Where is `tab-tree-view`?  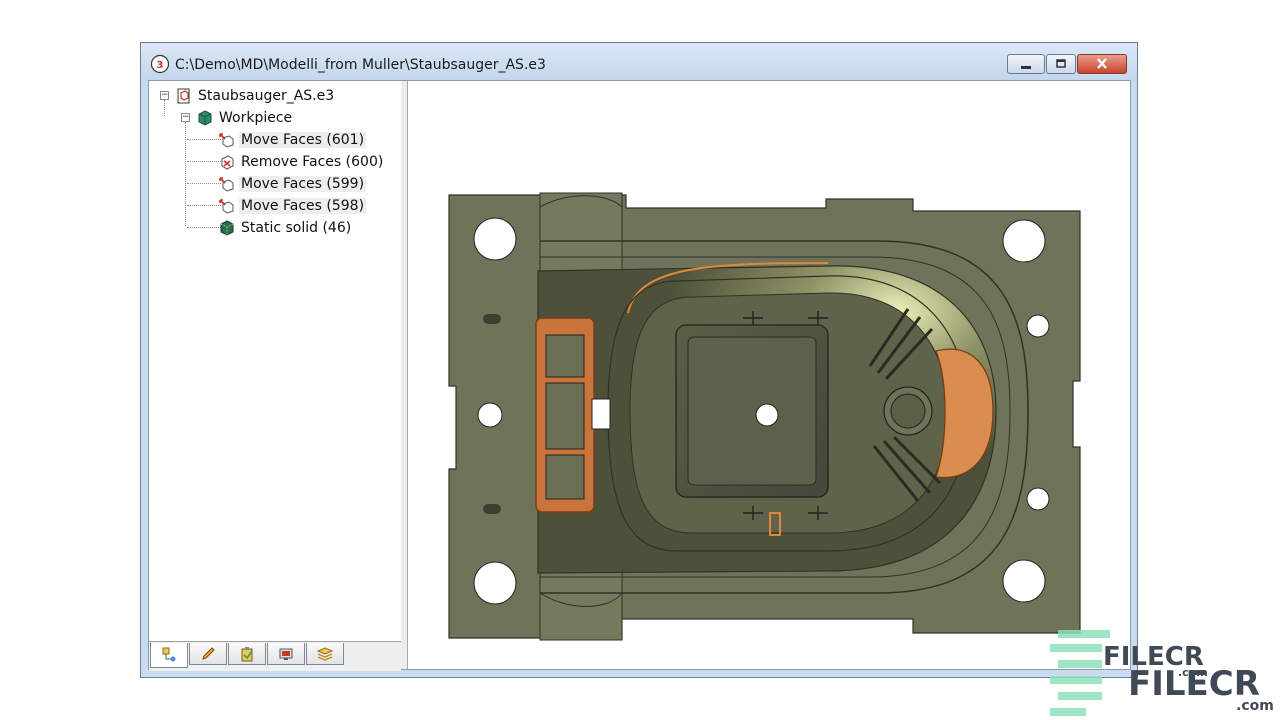
tab-tree-view is located at coordinates (169, 655).